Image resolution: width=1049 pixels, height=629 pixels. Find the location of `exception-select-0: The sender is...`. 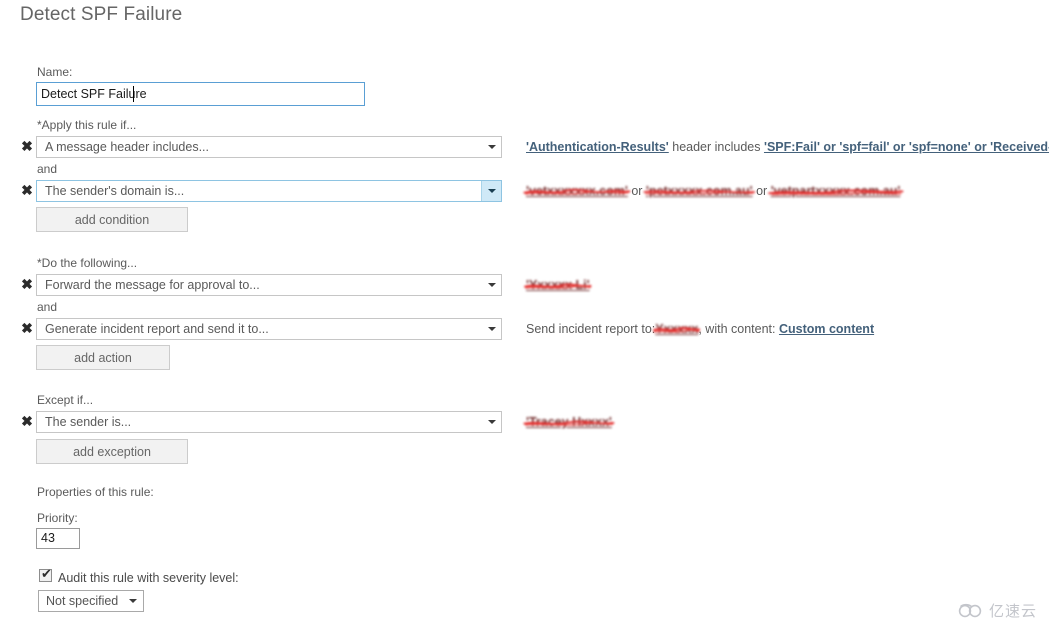

exception-select-0: The sender is... is located at coordinates (269, 422).